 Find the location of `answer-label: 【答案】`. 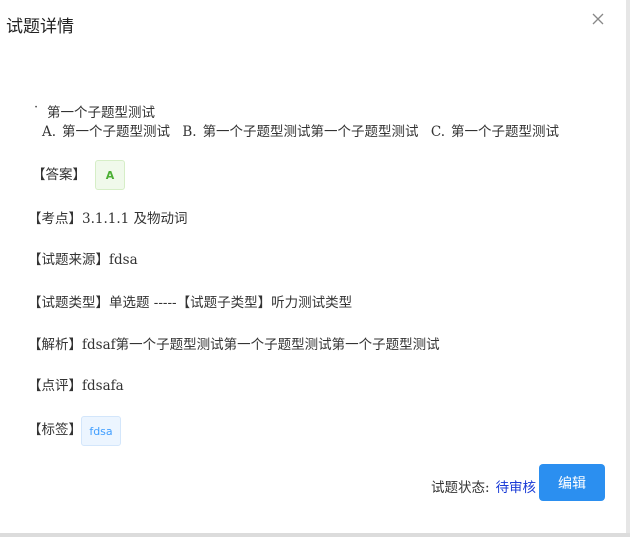

answer-label: 【答案】 is located at coordinates (59, 175).